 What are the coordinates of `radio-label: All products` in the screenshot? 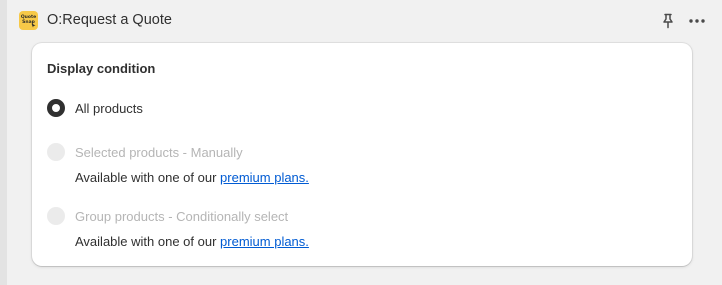 It's located at (109, 108).